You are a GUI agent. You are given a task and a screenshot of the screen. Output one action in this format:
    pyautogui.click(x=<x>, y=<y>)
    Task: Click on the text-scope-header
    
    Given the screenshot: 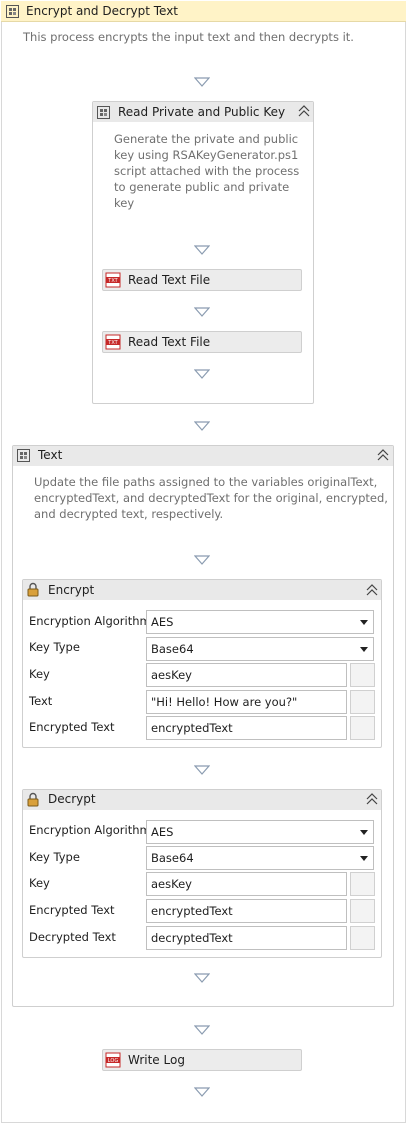 What is the action you would take?
    pyautogui.click(x=203, y=456)
    